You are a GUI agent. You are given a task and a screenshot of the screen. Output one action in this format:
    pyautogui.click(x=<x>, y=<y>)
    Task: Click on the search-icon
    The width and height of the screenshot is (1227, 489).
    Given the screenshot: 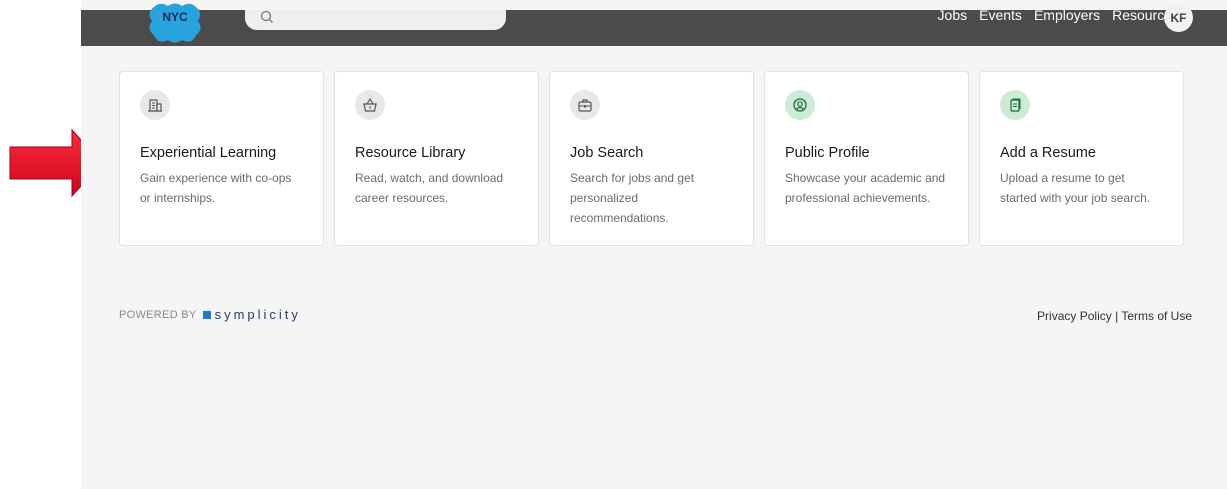 What is the action you would take?
    pyautogui.click(x=266, y=16)
    